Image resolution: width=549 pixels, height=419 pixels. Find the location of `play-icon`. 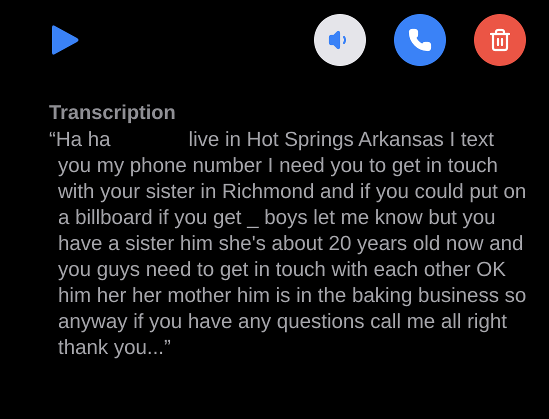

play-icon is located at coordinates (65, 40).